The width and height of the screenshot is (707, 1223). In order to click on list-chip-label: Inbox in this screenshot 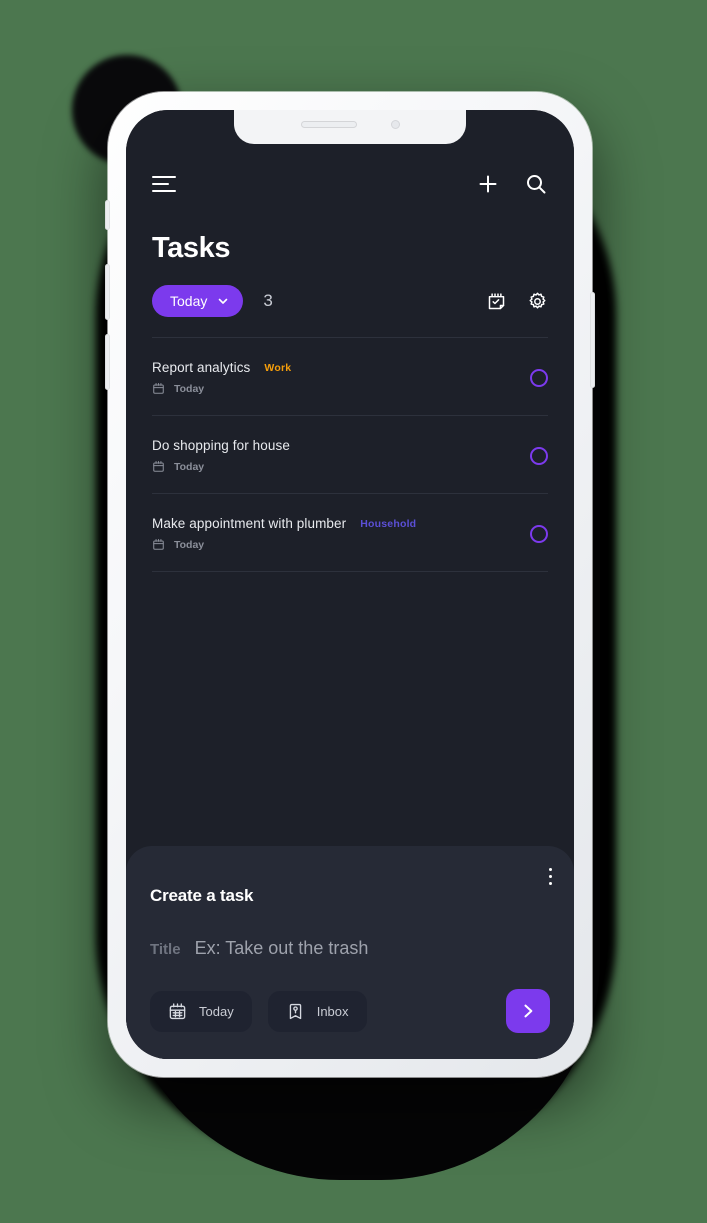, I will do `click(332, 1011)`.